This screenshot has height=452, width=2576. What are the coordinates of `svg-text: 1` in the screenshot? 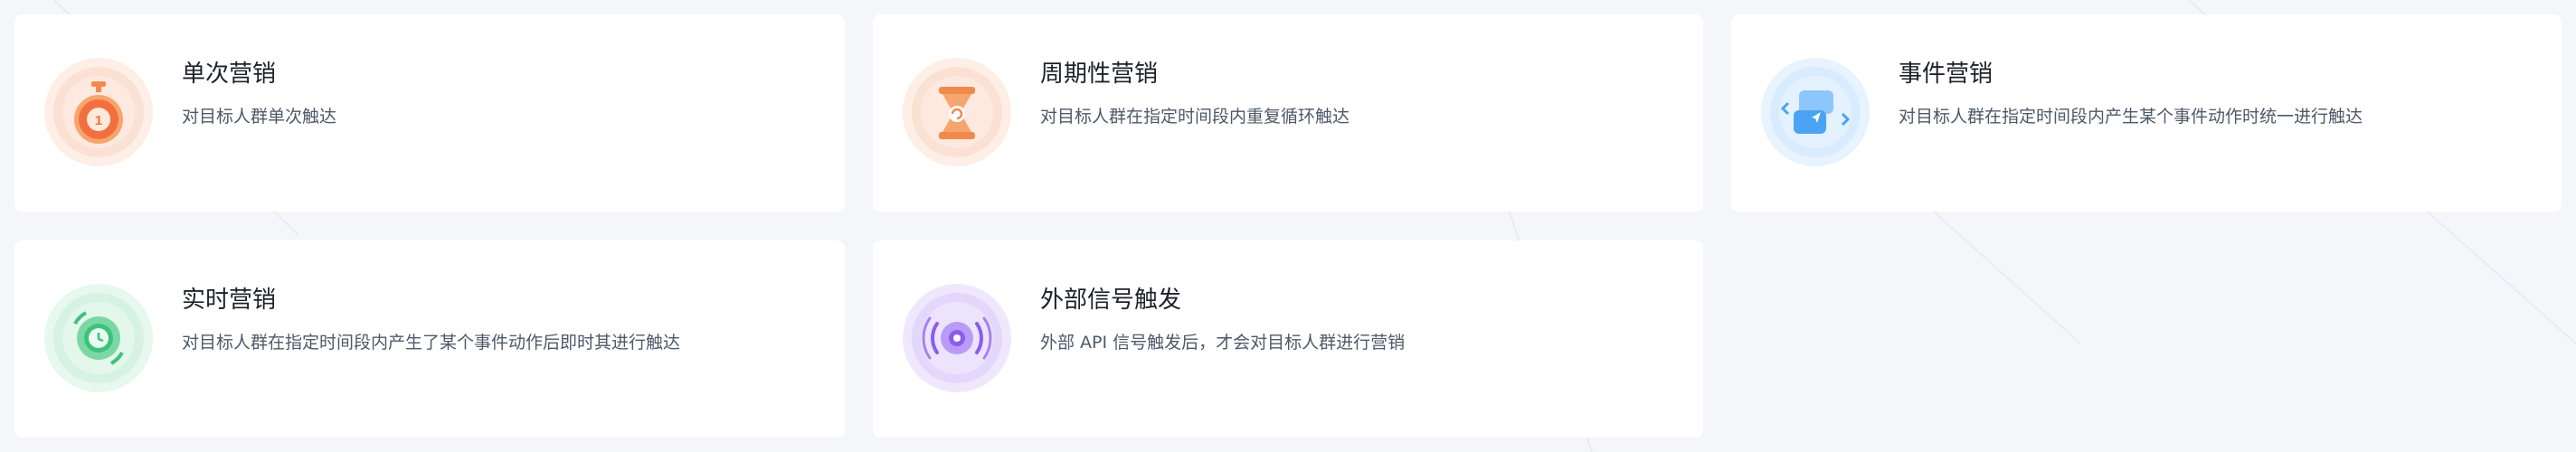 It's located at (98, 120).